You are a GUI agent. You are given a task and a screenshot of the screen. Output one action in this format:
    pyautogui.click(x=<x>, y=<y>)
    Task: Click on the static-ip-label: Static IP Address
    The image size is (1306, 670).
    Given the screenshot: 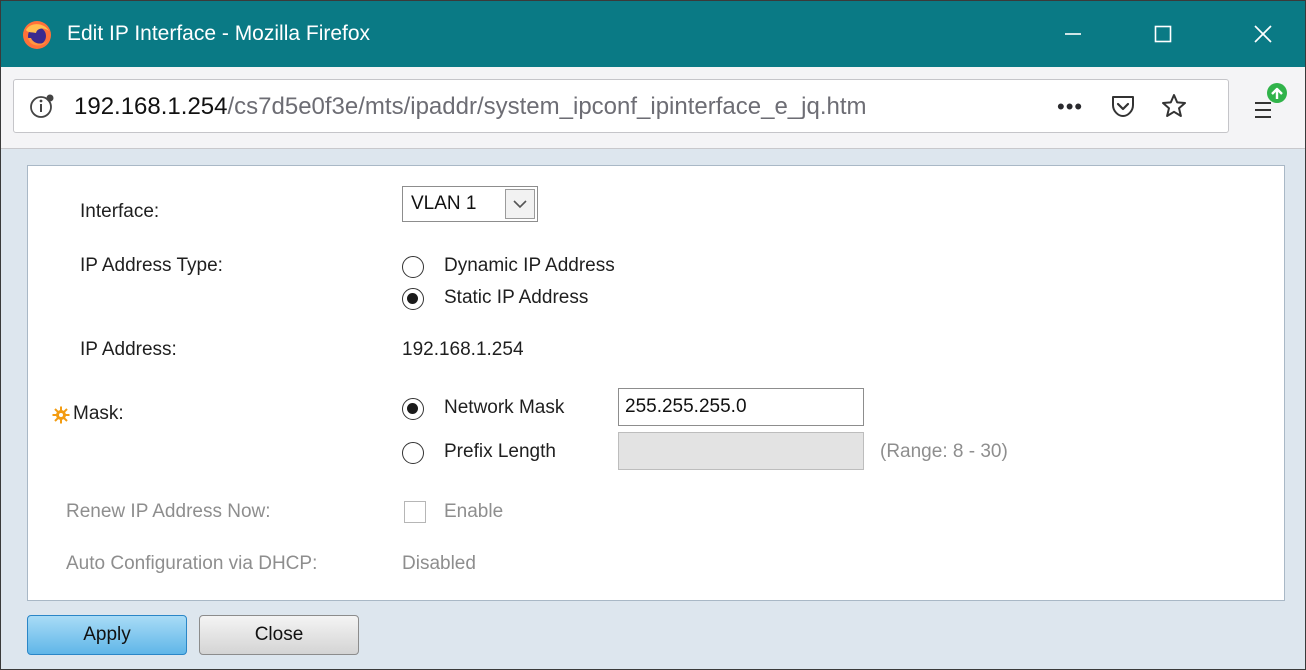 What is the action you would take?
    pyautogui.click(x=516, y=298)
    